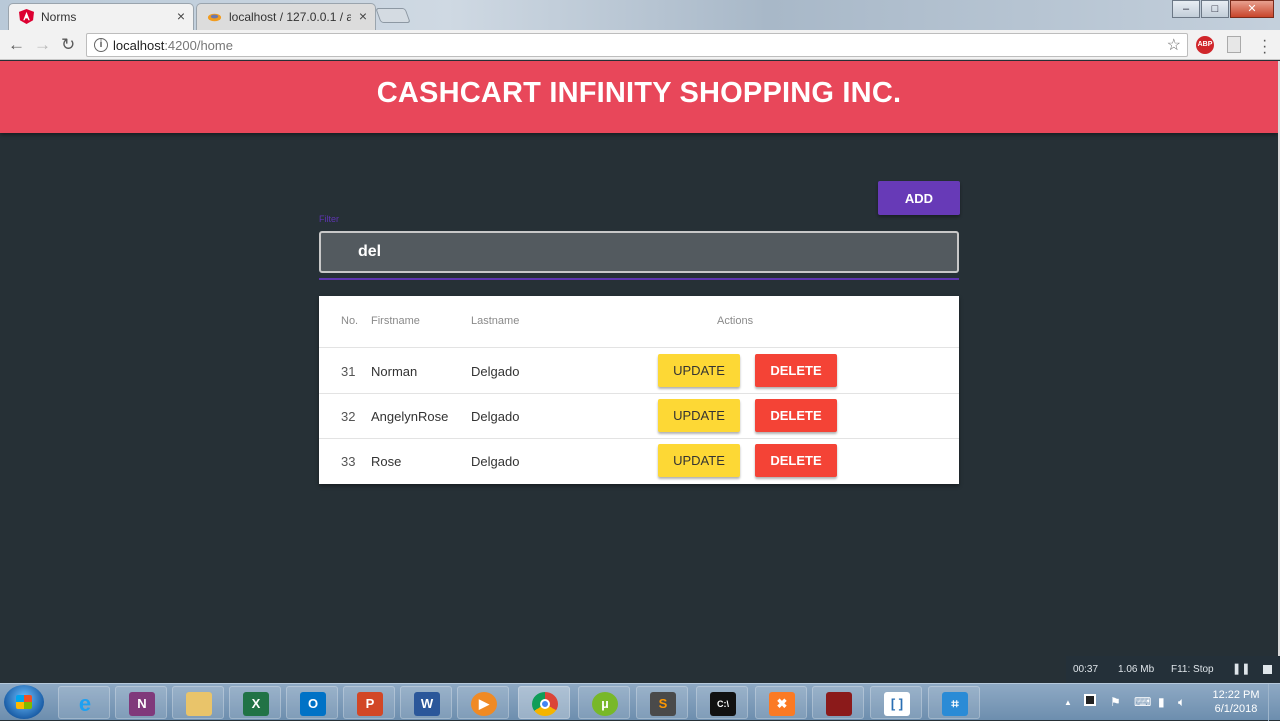 This screenshot has height=721, width=1280. I want to click on ie-icon: e, so click(85, 703).